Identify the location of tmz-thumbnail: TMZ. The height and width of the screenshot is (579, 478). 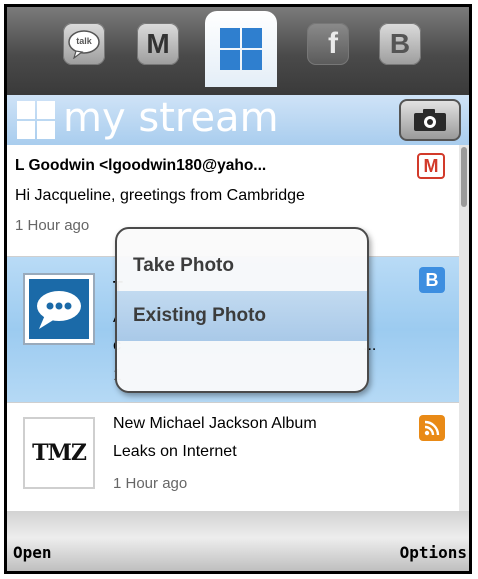
(59, 453).